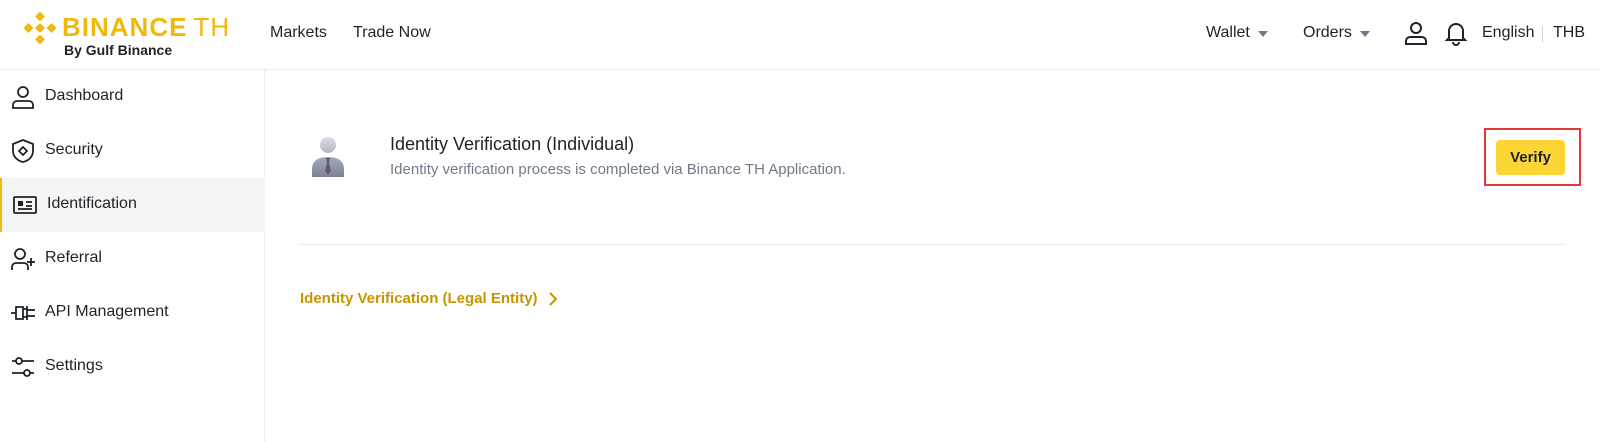  What do you see at coordinates (23, 259) in the screenshot?
I see `add-user-icon` at bounding box center [23, 259].